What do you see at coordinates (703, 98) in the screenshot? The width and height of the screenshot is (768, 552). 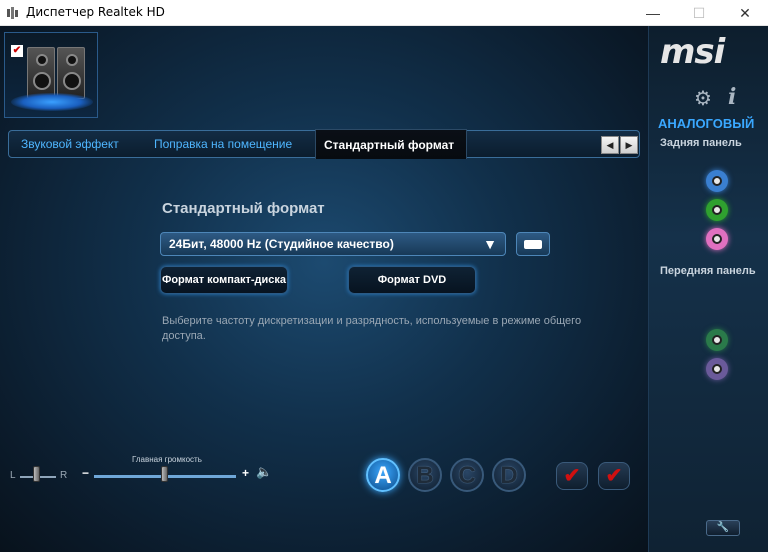 I see `gear-icon: ⚙` at bounding box center [703, 98].